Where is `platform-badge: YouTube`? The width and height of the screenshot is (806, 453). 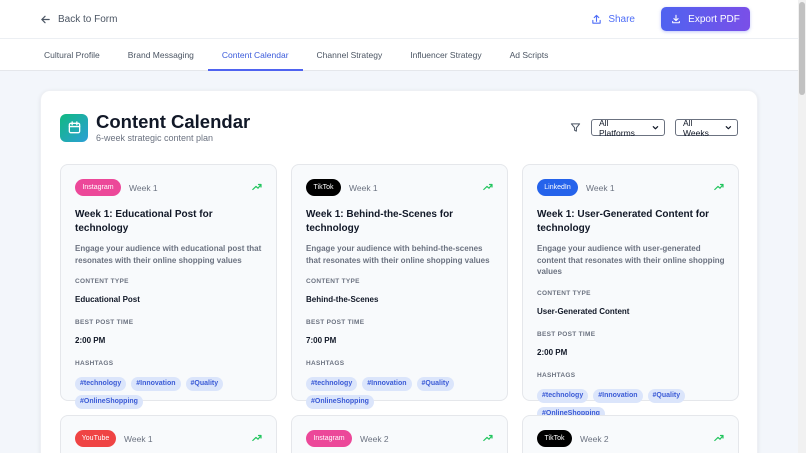
platform-badge: YouTube is located at coordinates (95, 438).